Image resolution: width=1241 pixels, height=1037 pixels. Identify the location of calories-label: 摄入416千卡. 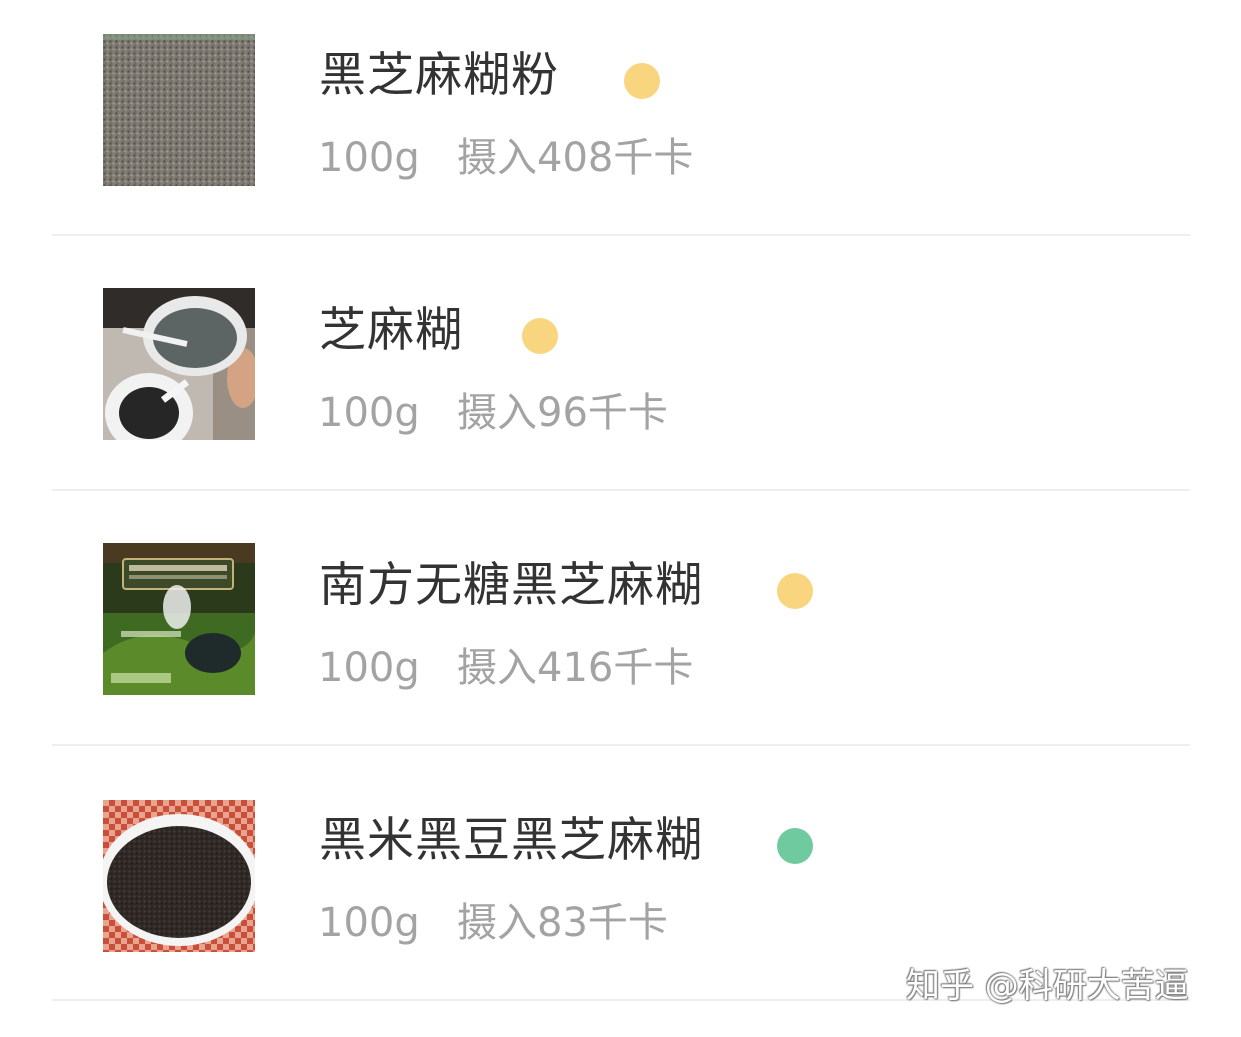
(575, 668).